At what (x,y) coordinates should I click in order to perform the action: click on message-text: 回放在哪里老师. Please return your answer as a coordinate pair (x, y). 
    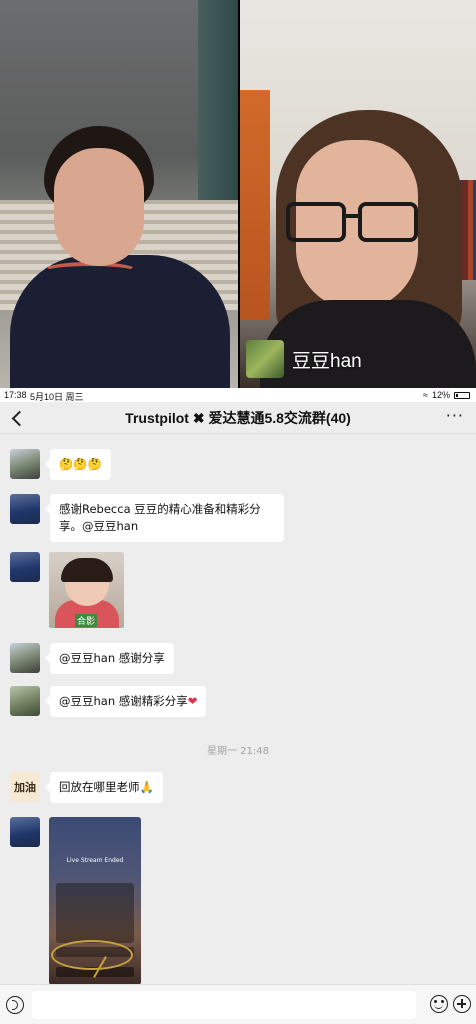
    Looking at the image, I should click on (99, 787).